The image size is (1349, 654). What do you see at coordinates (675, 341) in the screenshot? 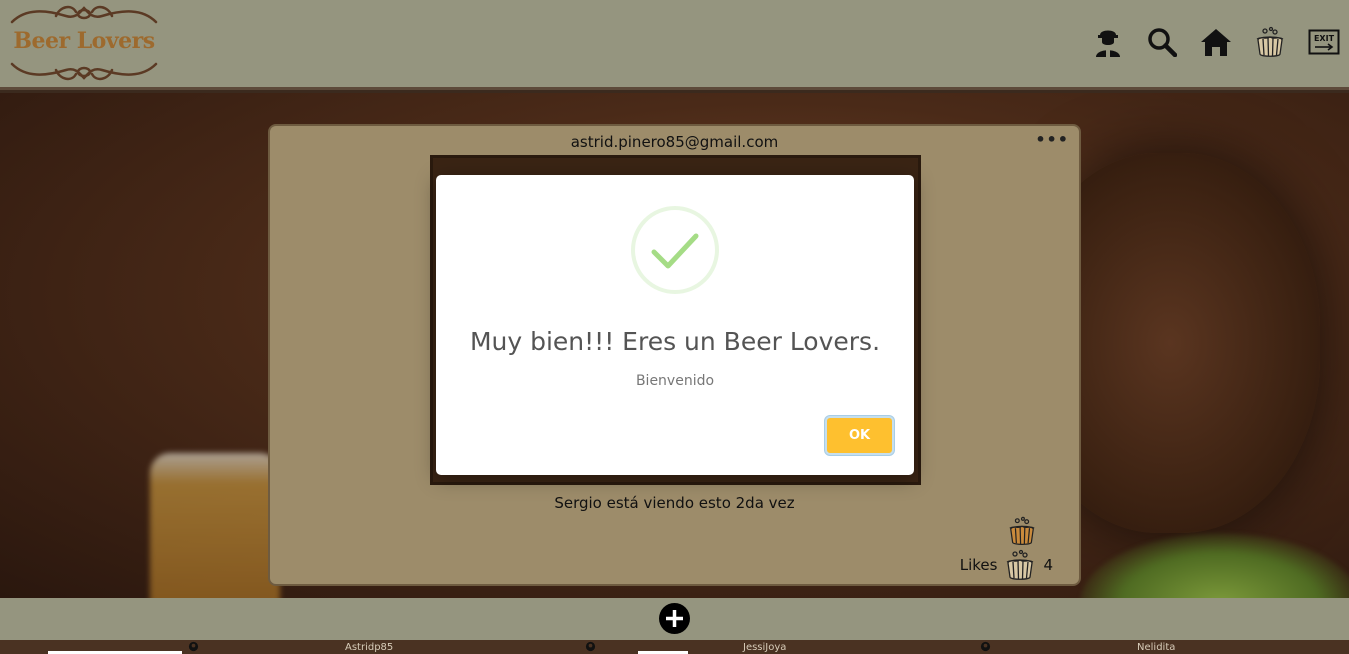
I see `dialog-title: Muy bien!!! Eres un Beer Lovers.` at bounding box center [675, 341].